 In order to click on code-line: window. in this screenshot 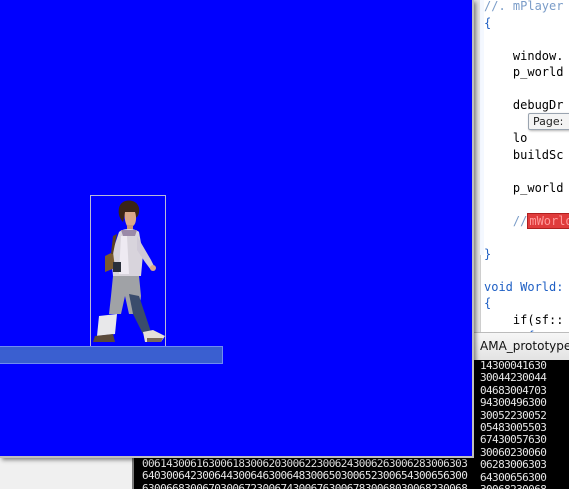, I will do `click(524, 56)`.